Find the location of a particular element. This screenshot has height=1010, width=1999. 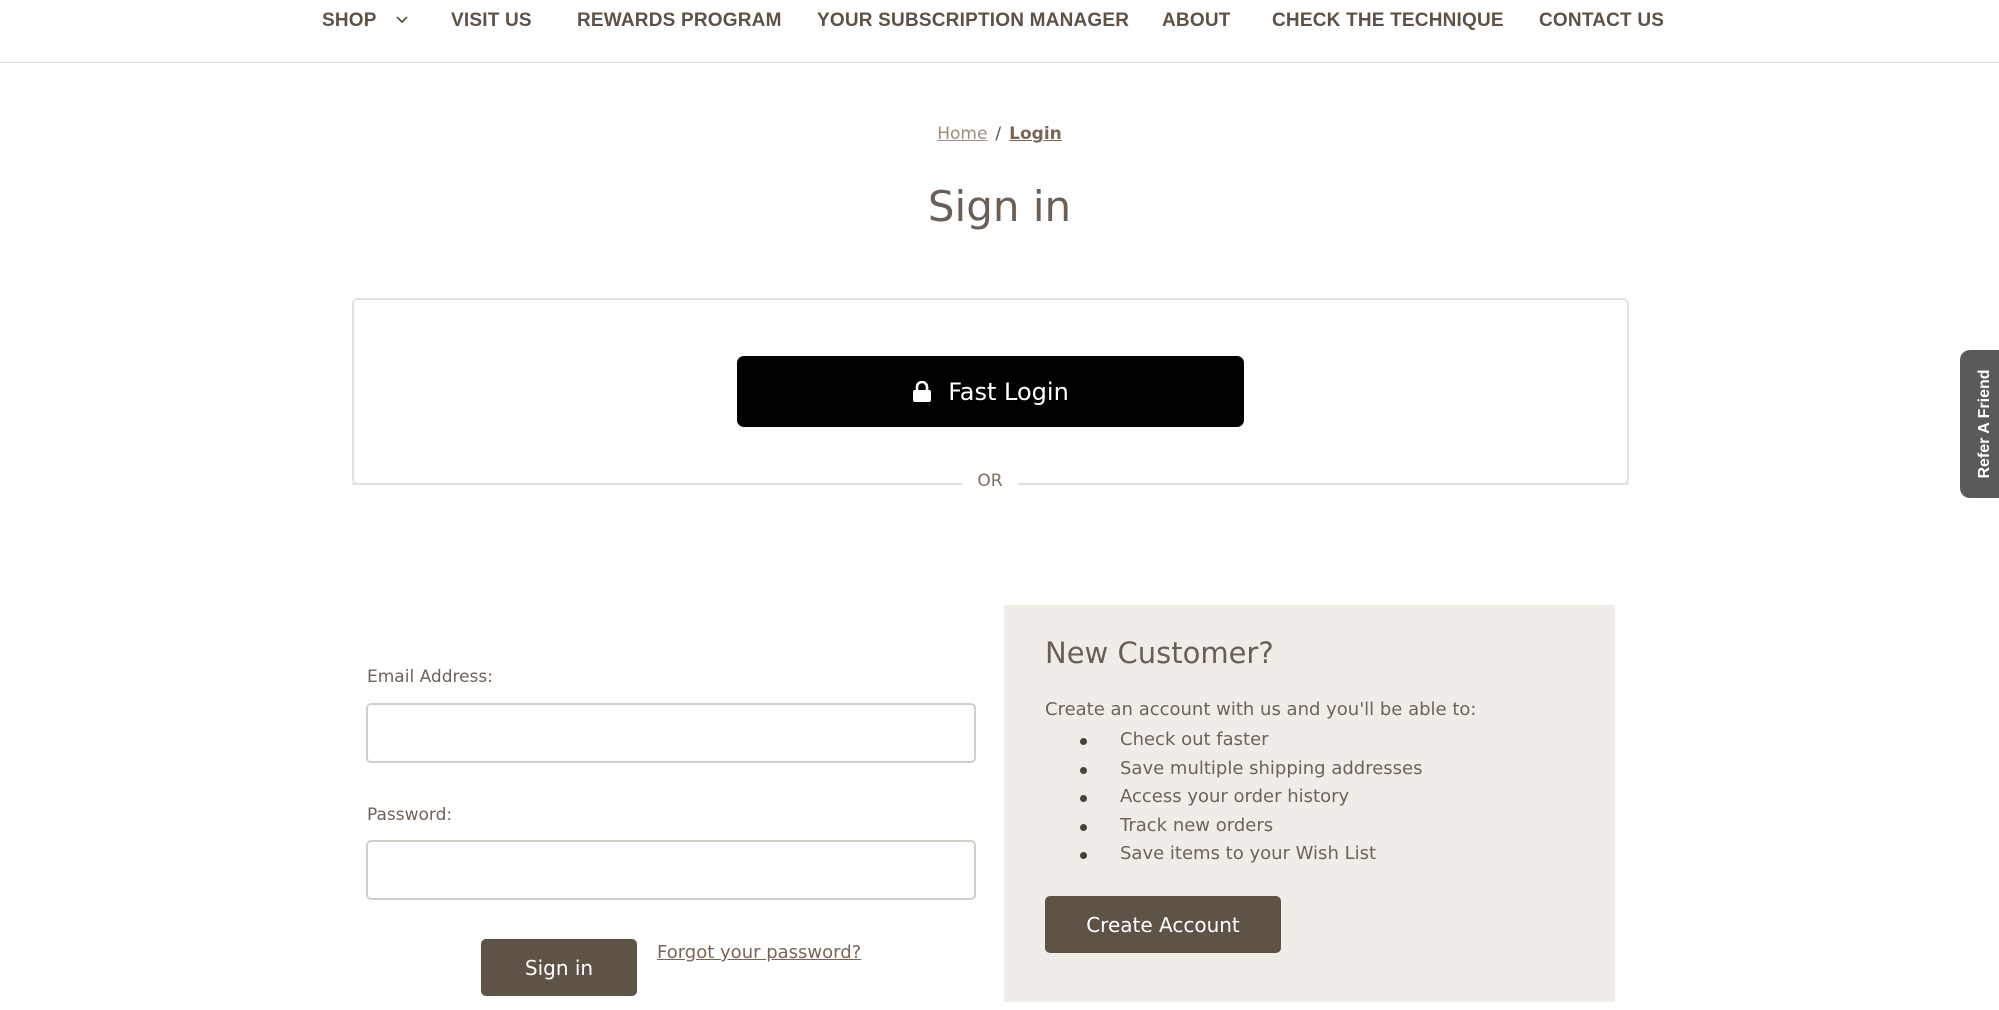

list-item: Check out faster is located at coordinates (1251, 740).